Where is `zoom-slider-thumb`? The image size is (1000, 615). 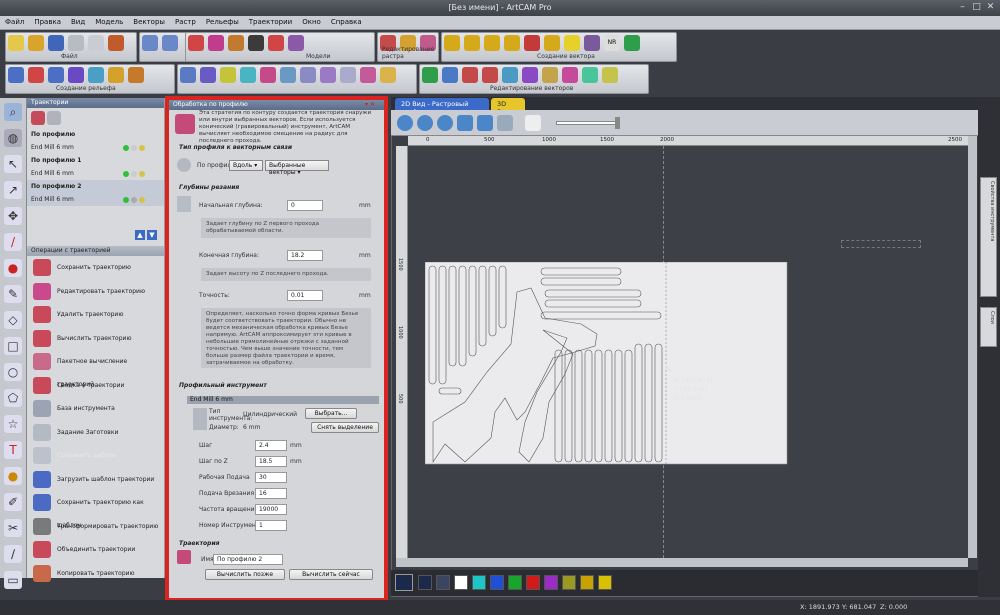
zoom-slider-thumb is located at coordinates (617, 123).